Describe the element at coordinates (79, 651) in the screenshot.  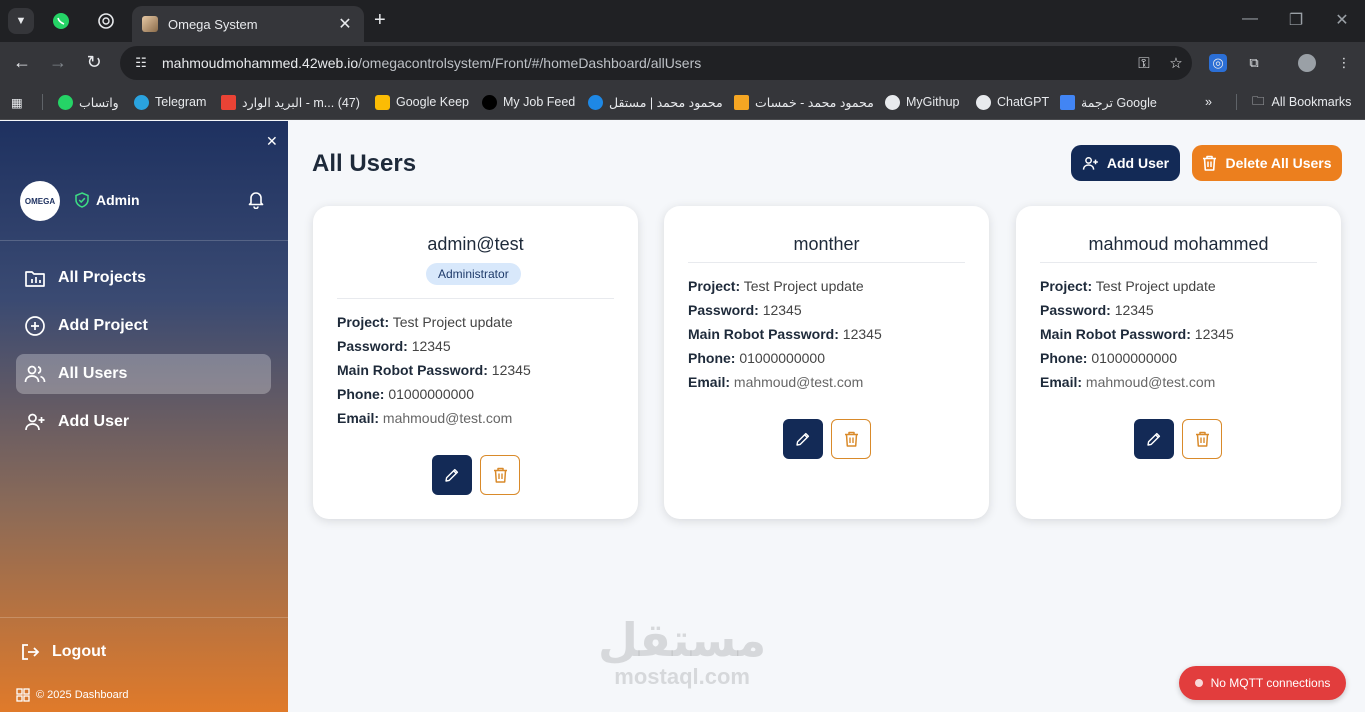
I see `logout-label: Logout` at that location.